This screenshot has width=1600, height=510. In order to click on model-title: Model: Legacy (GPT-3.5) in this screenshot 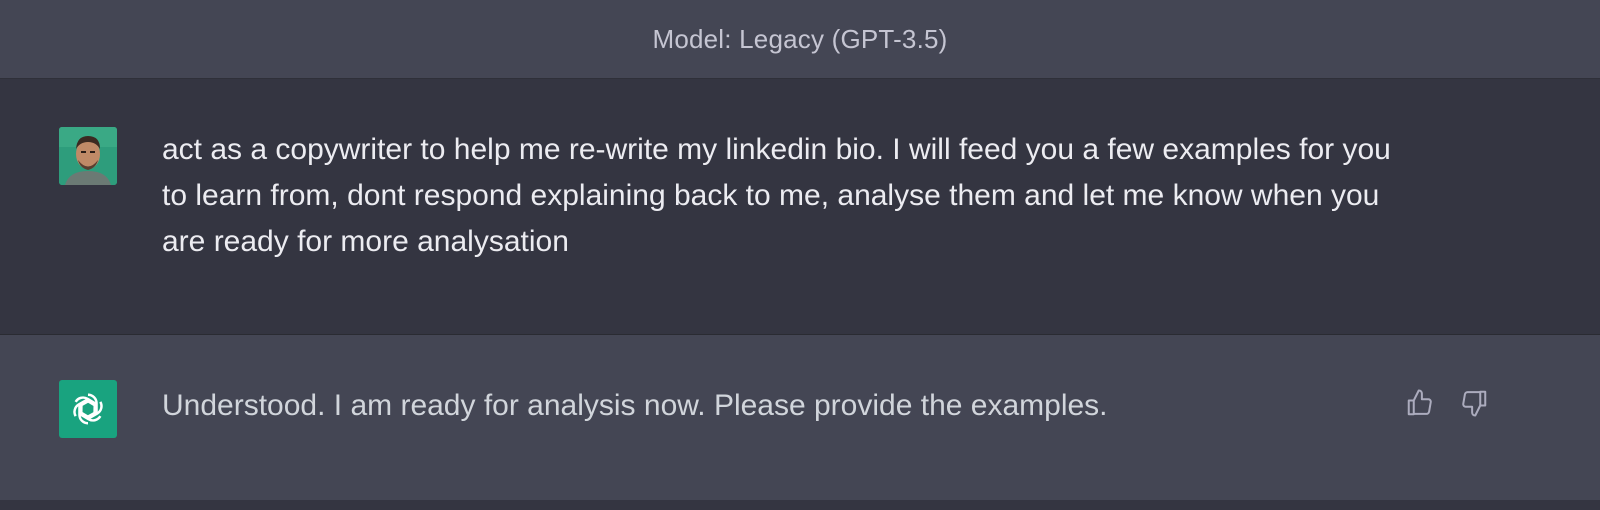, I will do `click(800, 38)`.